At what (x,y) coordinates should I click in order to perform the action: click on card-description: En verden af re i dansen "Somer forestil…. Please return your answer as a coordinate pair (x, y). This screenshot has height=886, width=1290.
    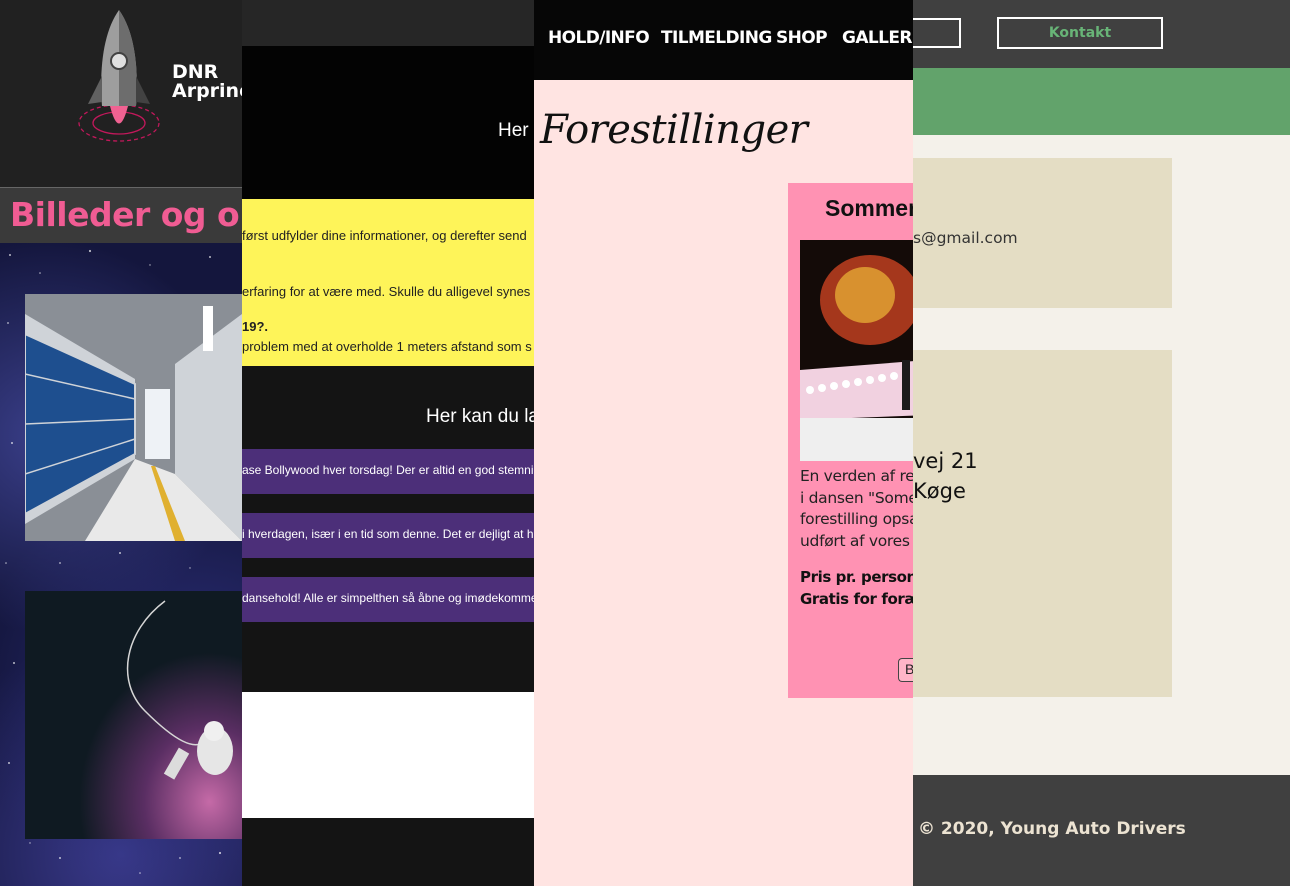
    Looking at the image, I should click on (856, 509).